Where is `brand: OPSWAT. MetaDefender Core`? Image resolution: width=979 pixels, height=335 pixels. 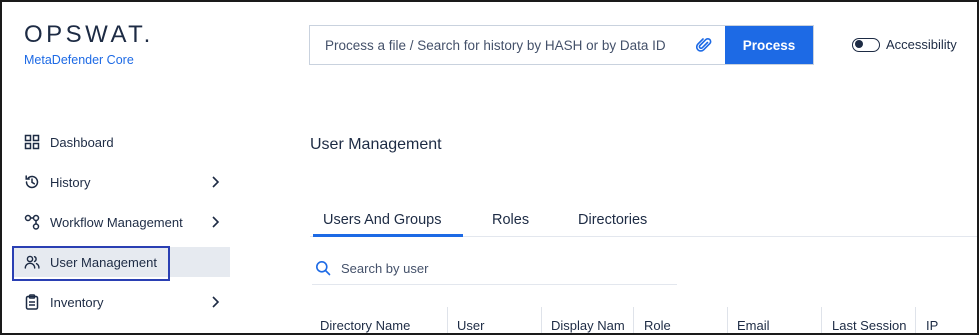 brand: OPSWAT. MetaDefender Core is located at coordinates (89, 45).